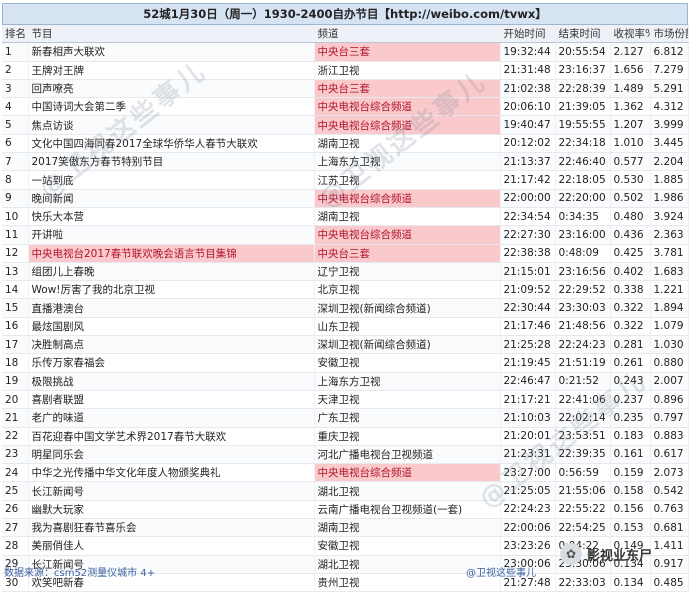 This screenshot has width=690, height=592. I want to click on rating-cell: 0.243, so click(630, 381).